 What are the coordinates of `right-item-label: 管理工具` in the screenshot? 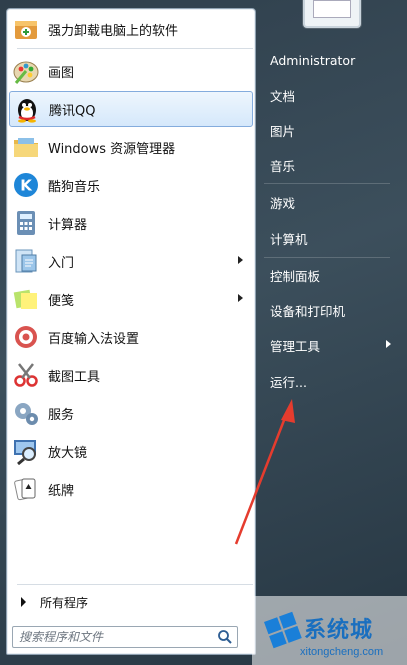 It's located at (295, 346).